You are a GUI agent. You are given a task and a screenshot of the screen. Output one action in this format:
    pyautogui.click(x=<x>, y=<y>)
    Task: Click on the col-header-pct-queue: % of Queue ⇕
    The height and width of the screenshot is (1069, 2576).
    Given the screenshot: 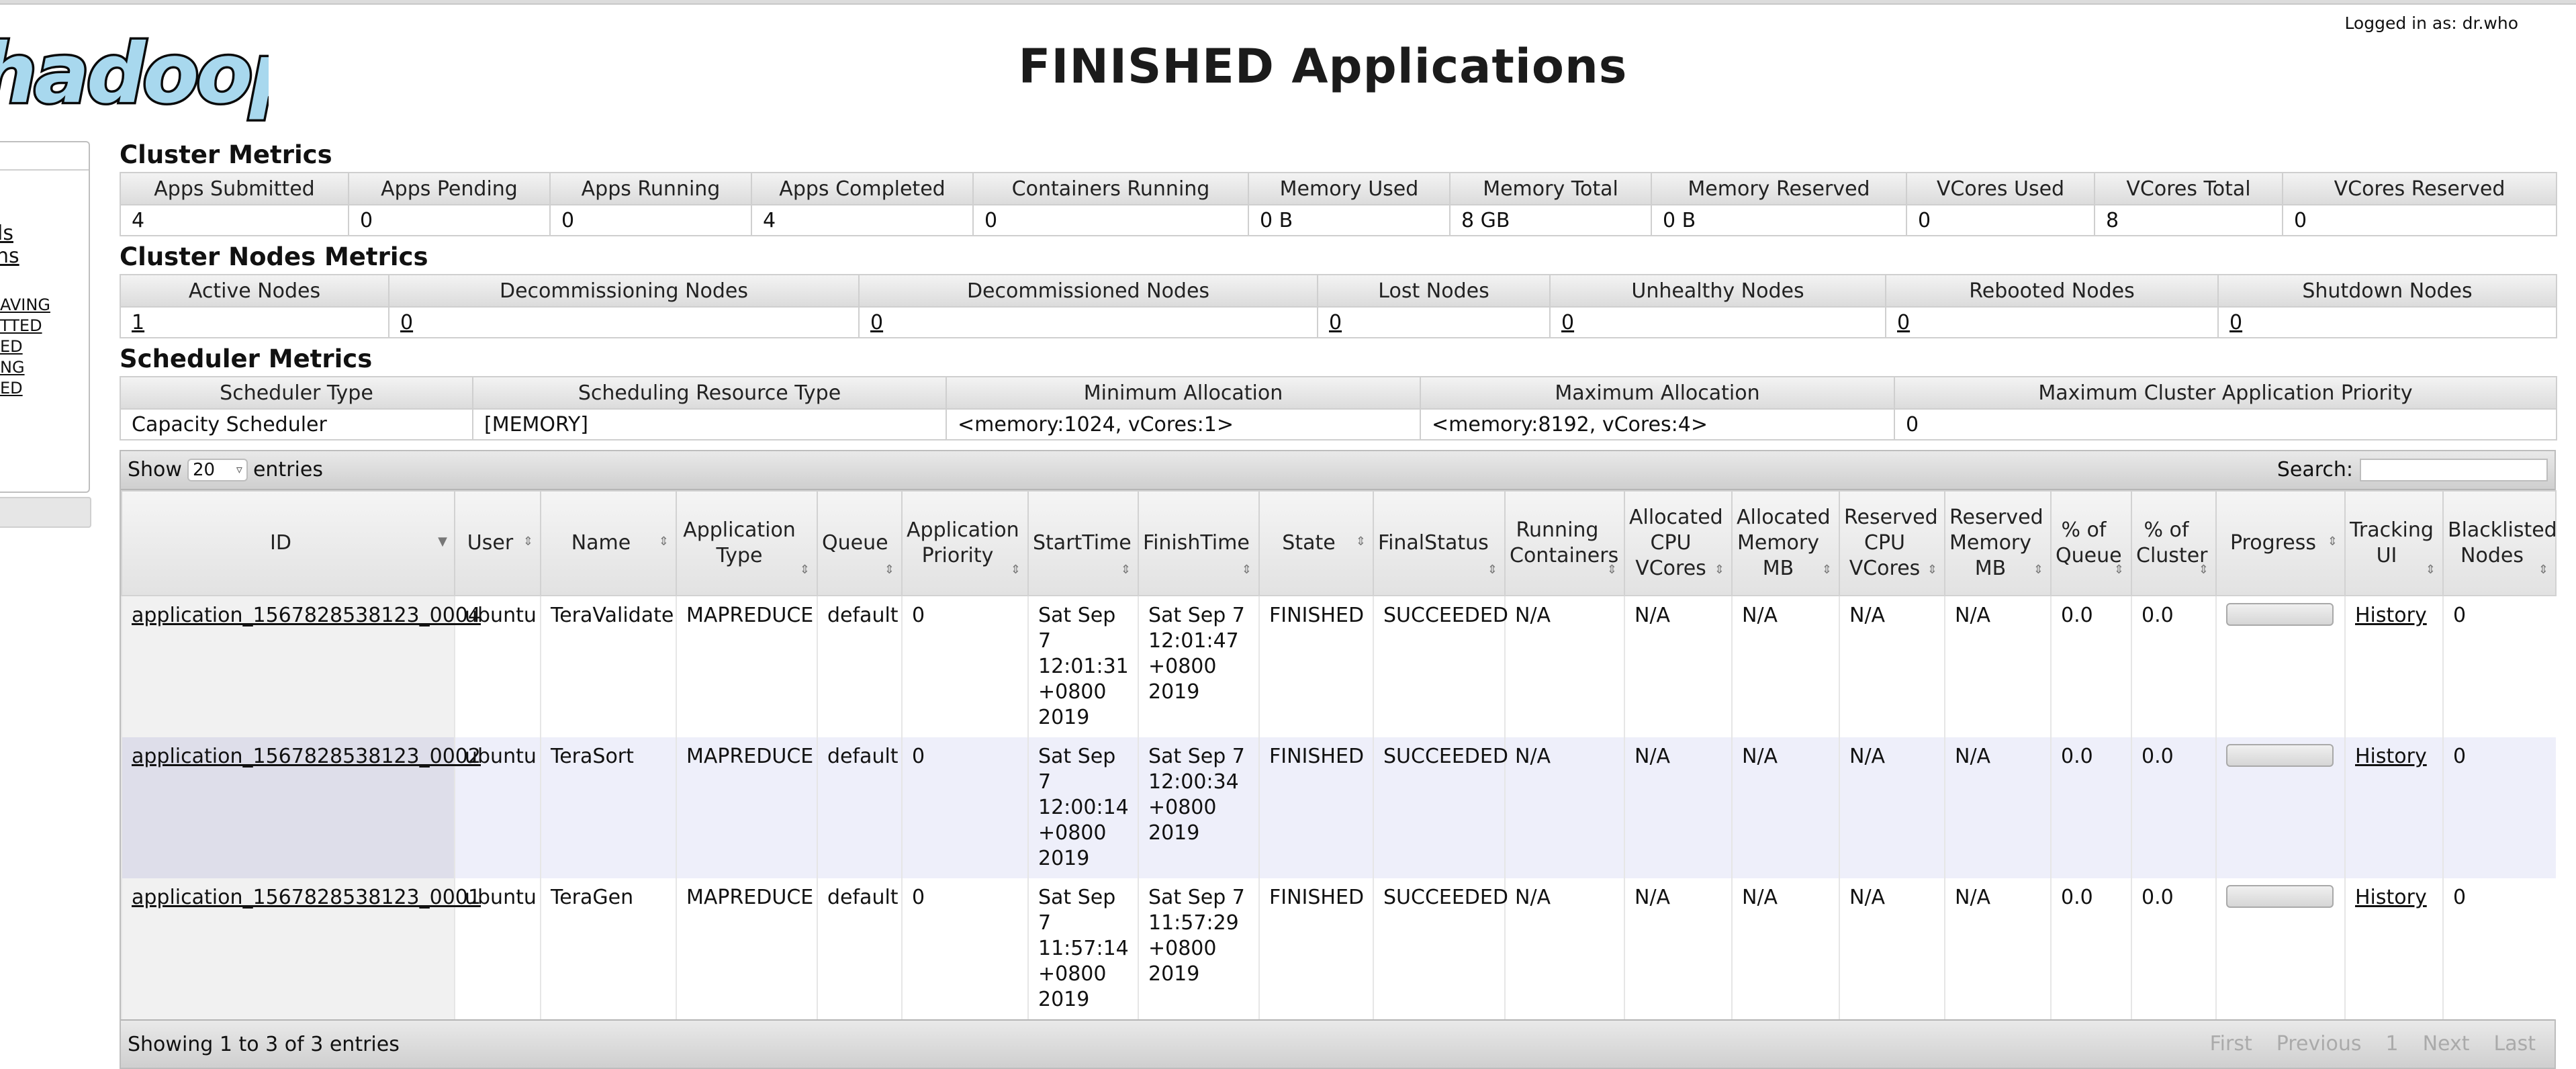 What is the action you would take?
    pyautogui.click(x=2091, y=543)
    